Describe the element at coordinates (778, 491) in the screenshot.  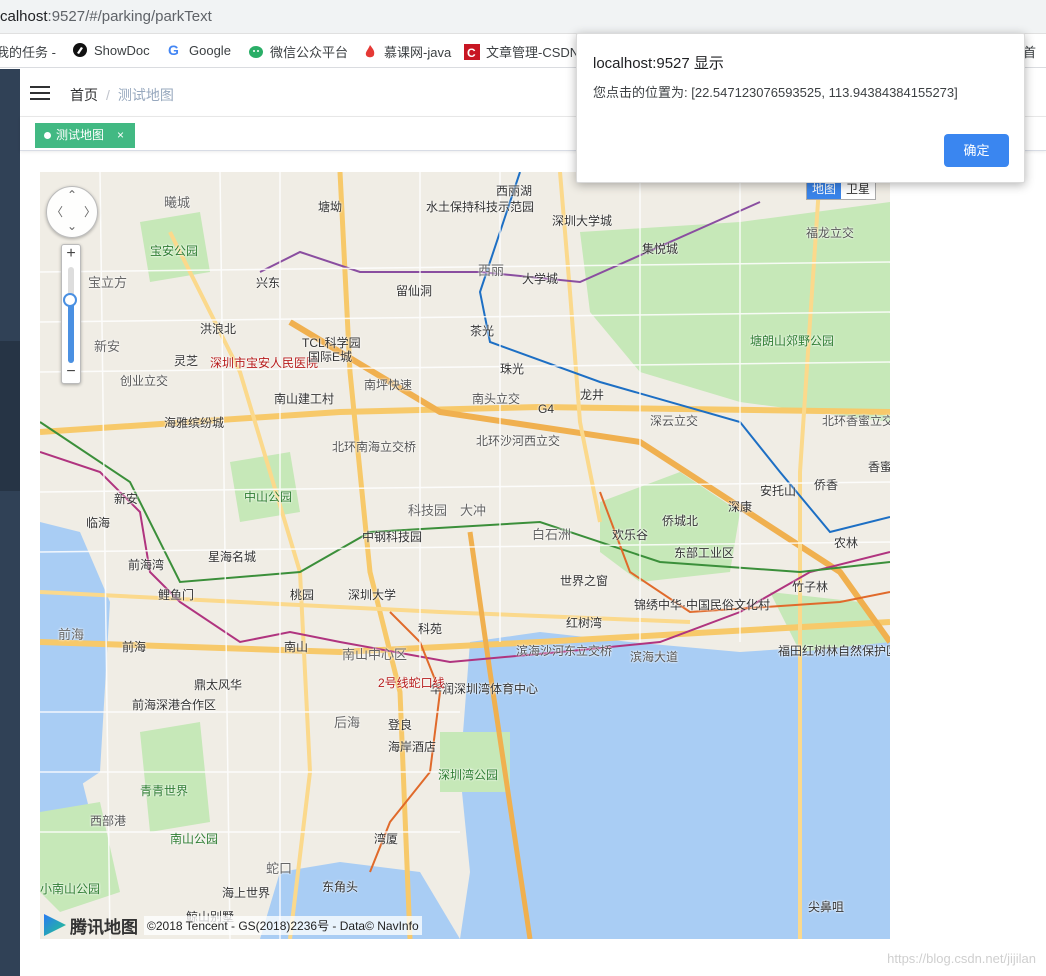
I see `map-label: 安托山` at that location.